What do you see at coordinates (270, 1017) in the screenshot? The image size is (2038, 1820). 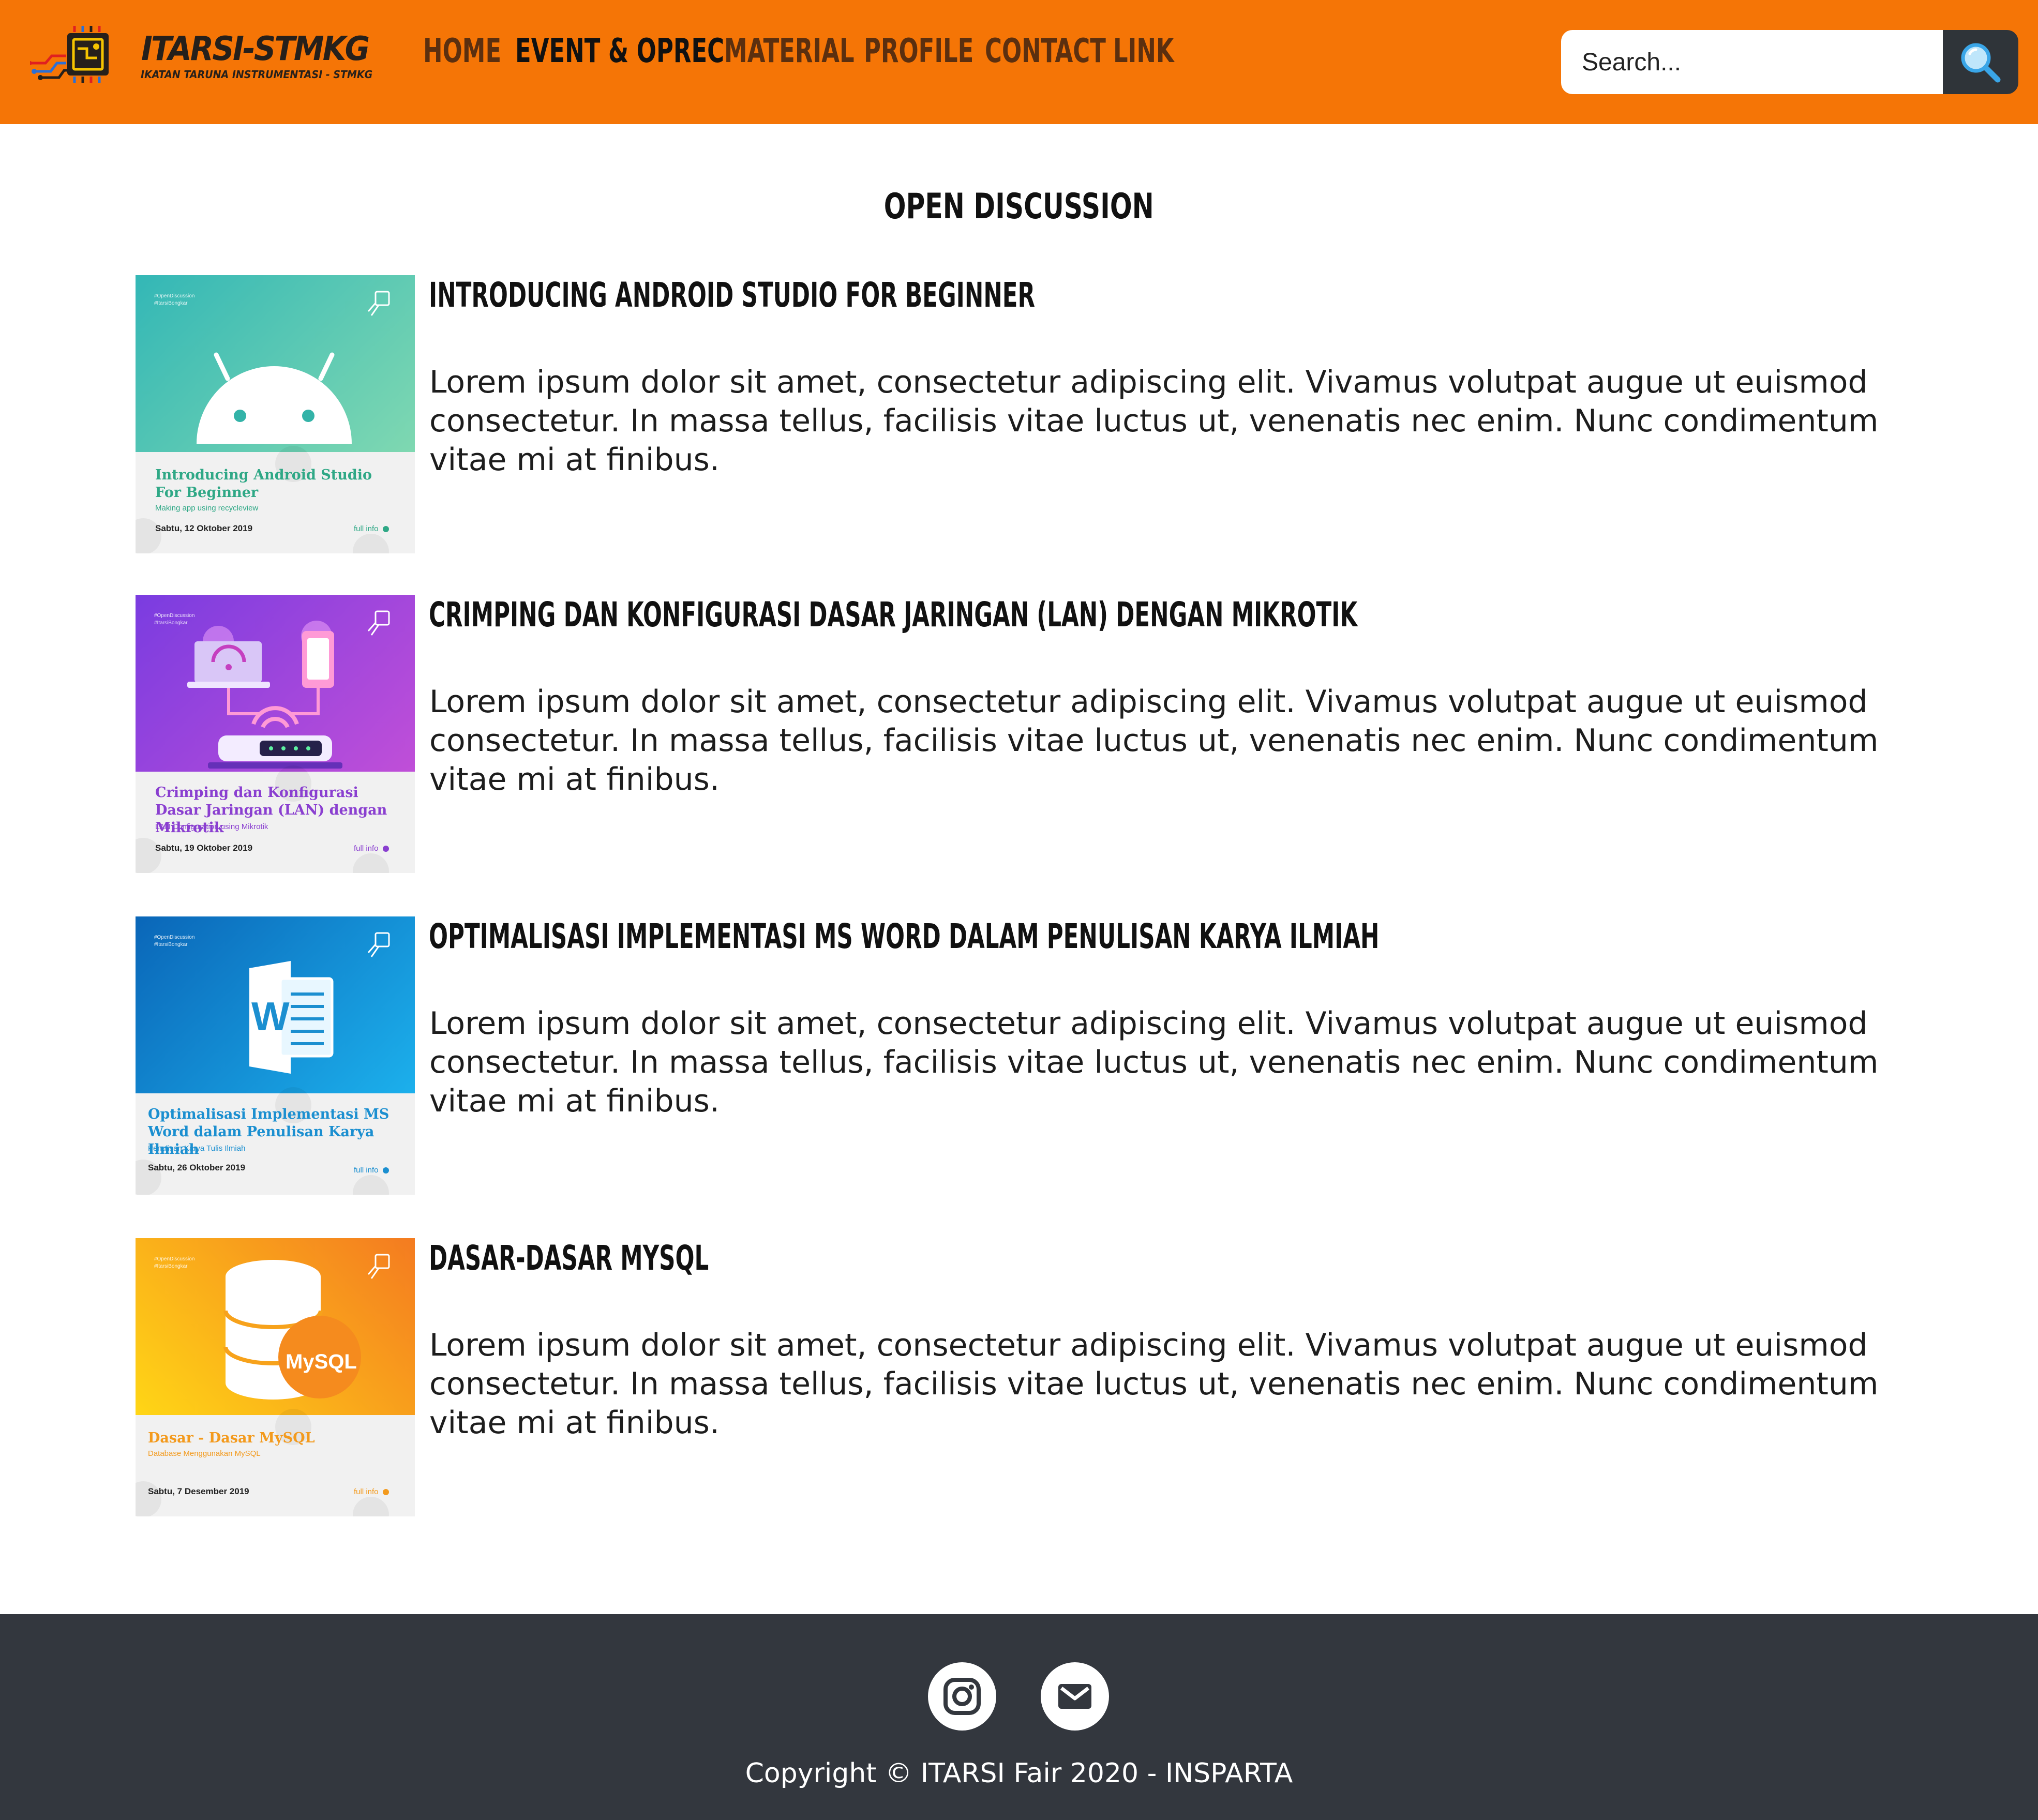 I see `ms-word-letter: W` at bounding box center [270, 1017].